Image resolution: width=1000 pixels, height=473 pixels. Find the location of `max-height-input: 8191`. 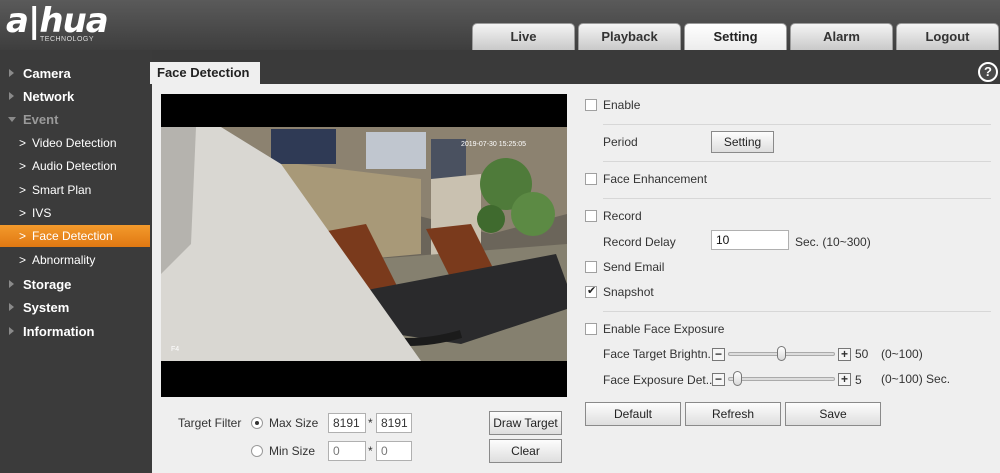

max-height-input: 8191 is located at coordinates (394, 423).